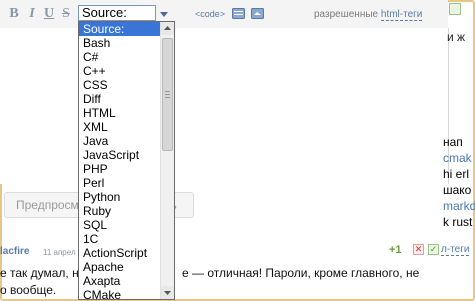 The height and width of the screenshot is (301, 475). Describe the element at coordinates (14, 14) in the screenshot. I see `bold-button: B` at that location.